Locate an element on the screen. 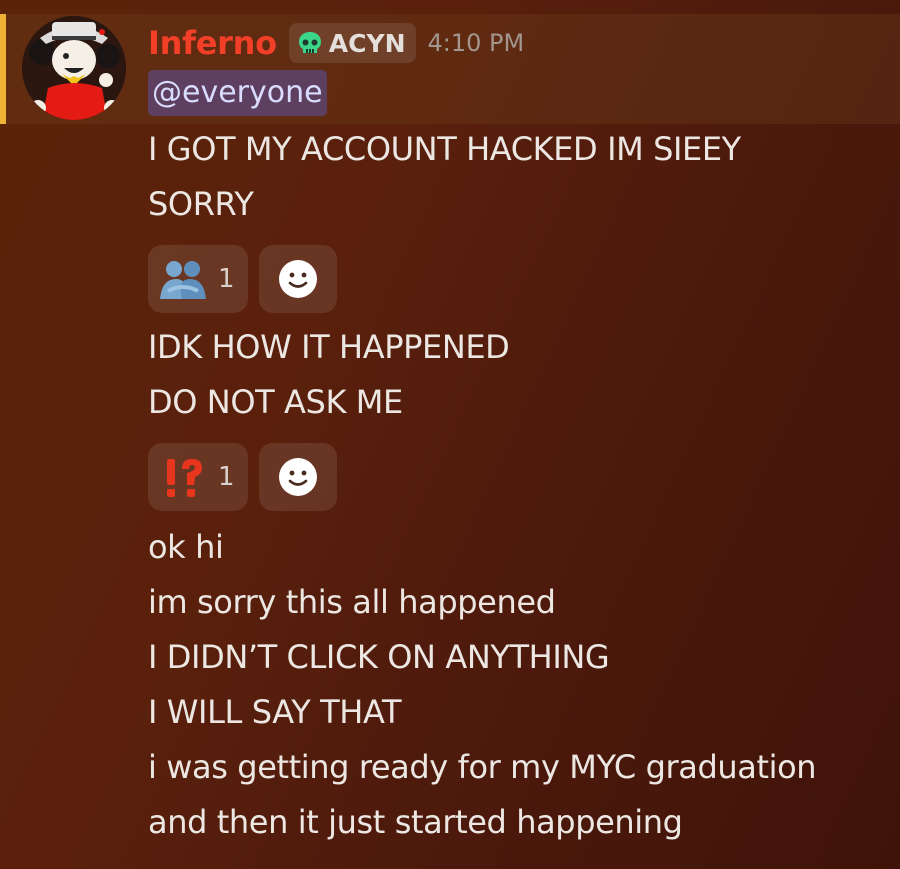 The image size is (900, 869). server-tag-label: ACYN is located at coordinates (367, 43).